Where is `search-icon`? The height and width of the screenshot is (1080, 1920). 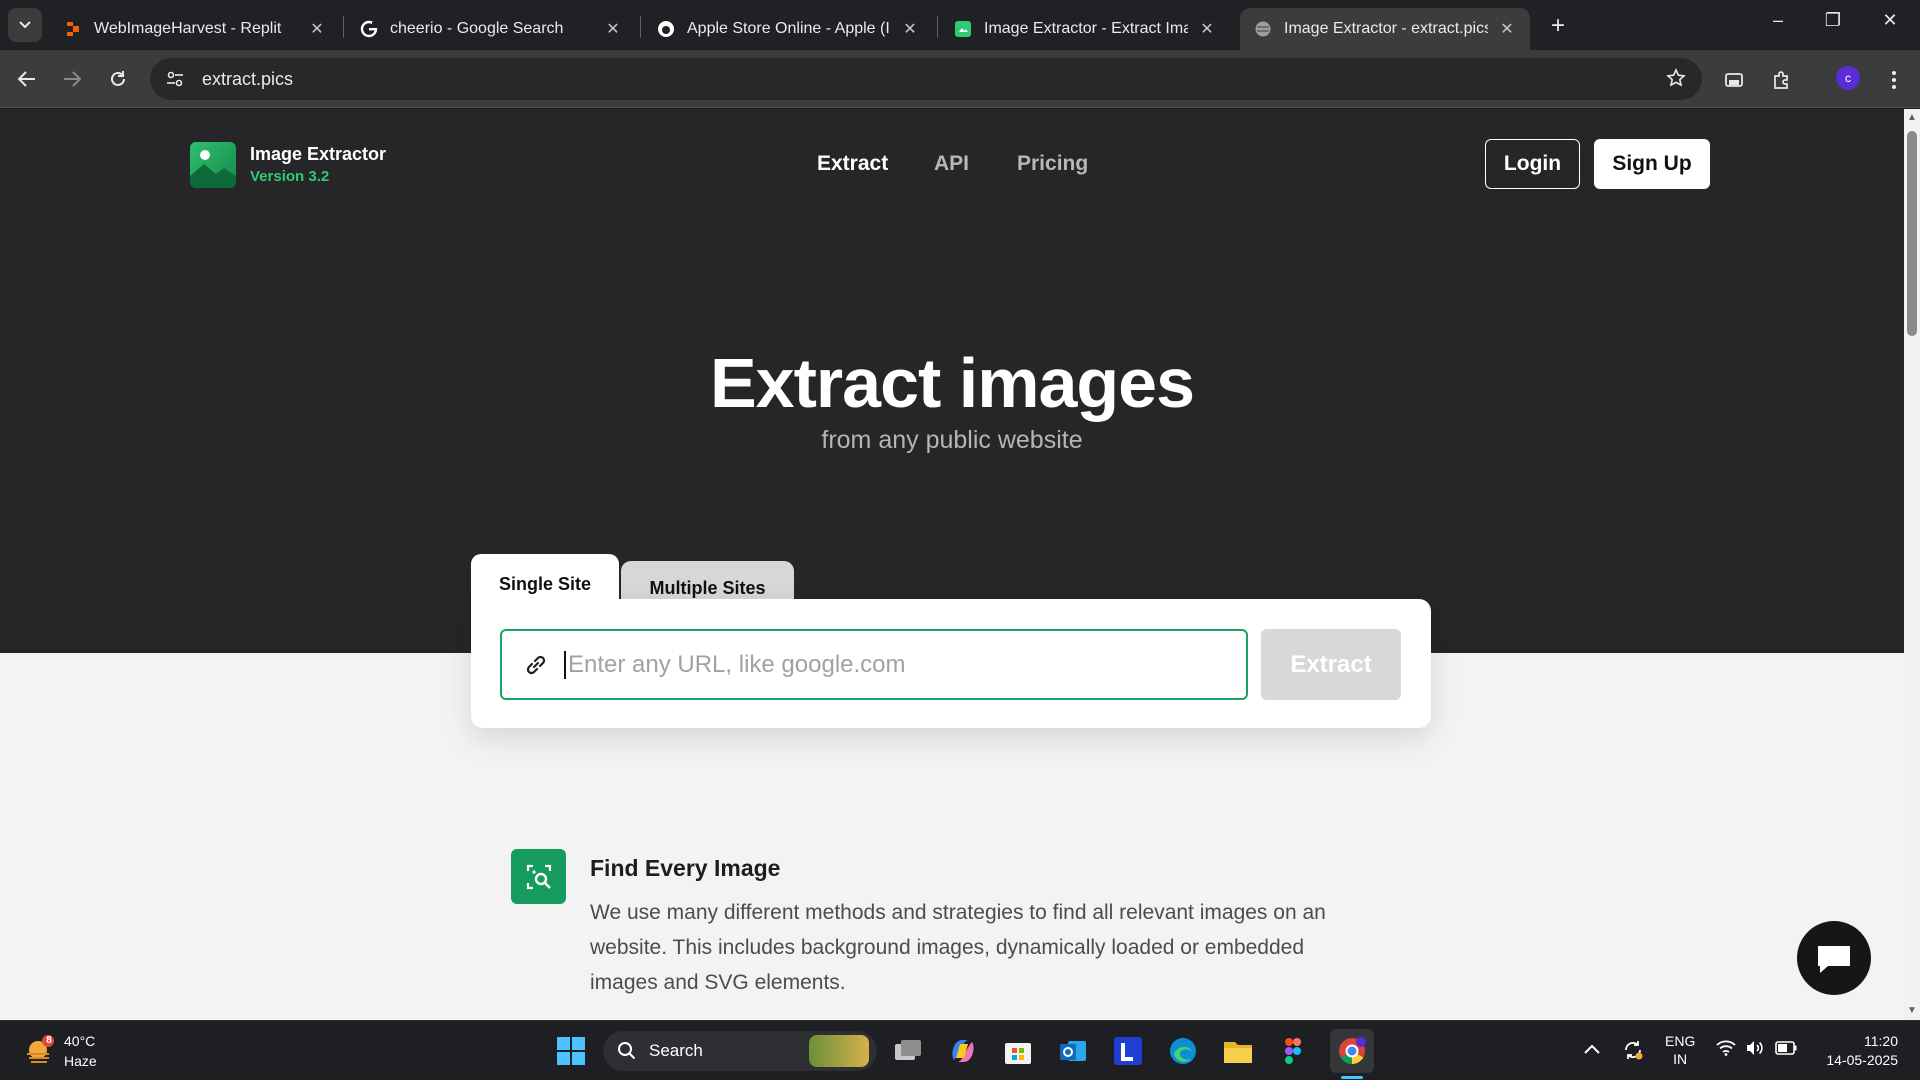
search-icon is located at coordinates (627, 1051).